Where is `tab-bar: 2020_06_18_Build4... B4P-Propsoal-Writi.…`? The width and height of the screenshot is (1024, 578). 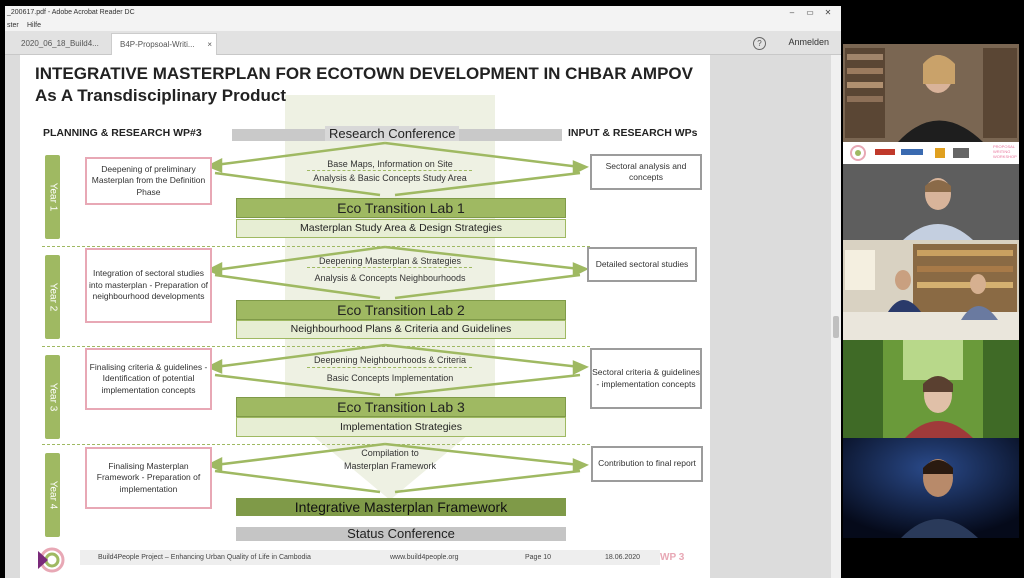 tab-bar: 2020_06_18_Build4... B4P-Propsoal-Writi.… is located at coordinates (423, 43).